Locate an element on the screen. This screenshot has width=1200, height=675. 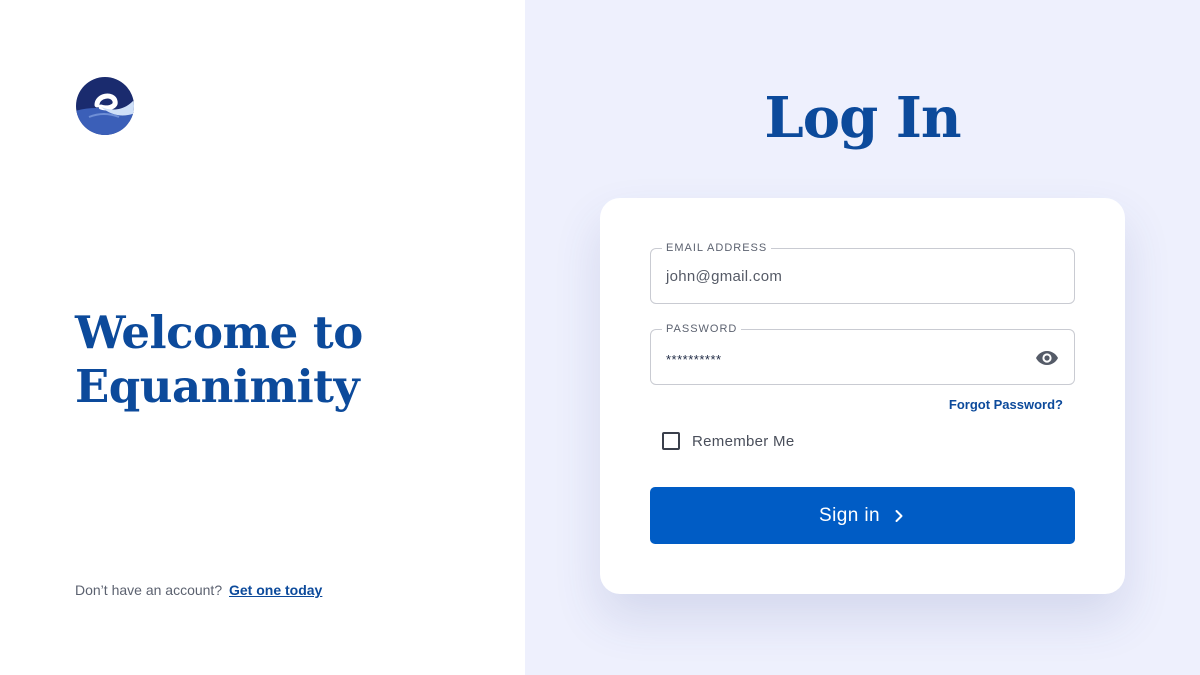
signup-prompt-text: Don’t have an account? is located at coordinates (149, 590).